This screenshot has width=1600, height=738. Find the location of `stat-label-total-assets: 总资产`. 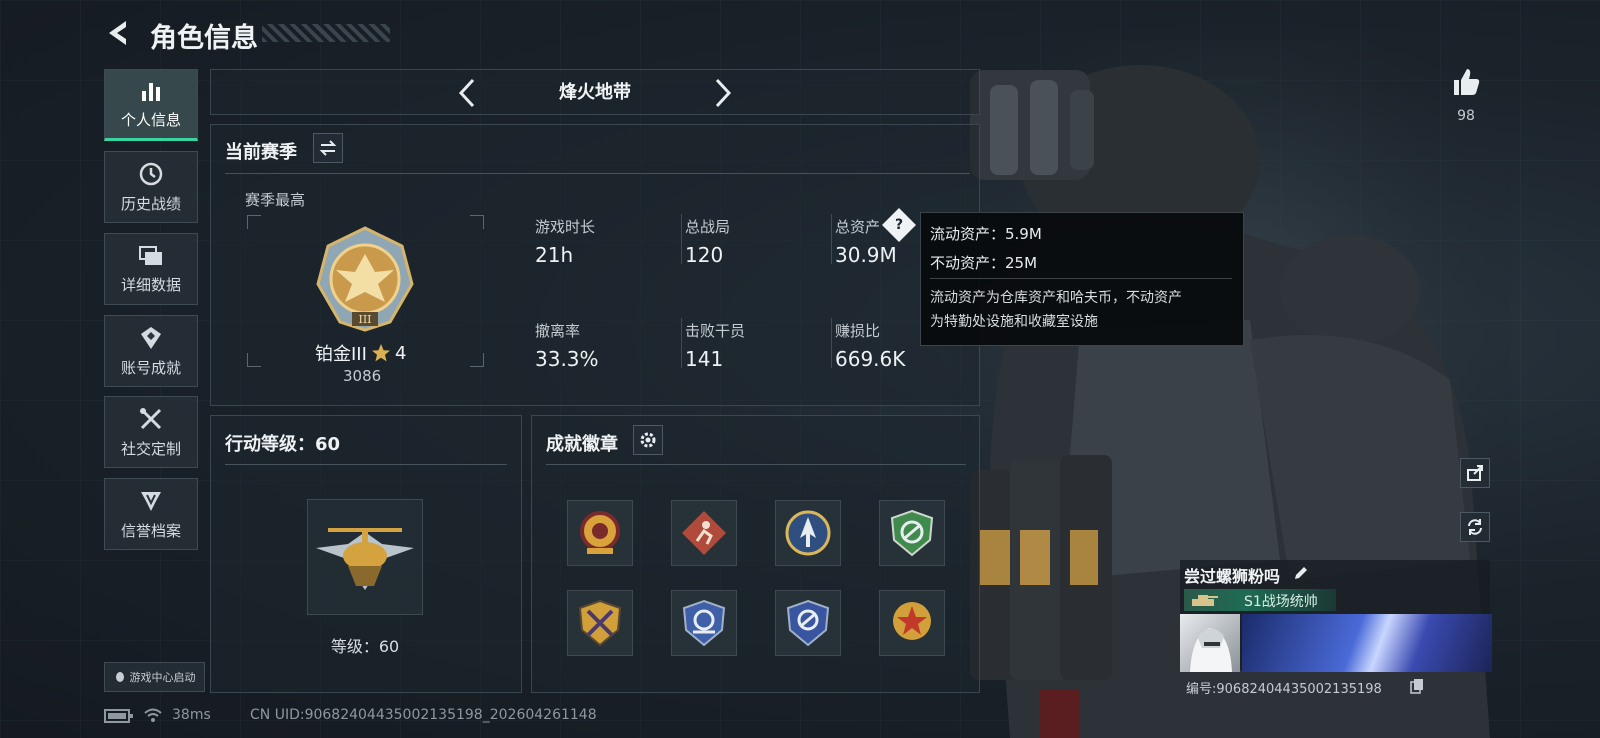

stat-label-total-assets: 总资产 is located at coordinates (858, 227).